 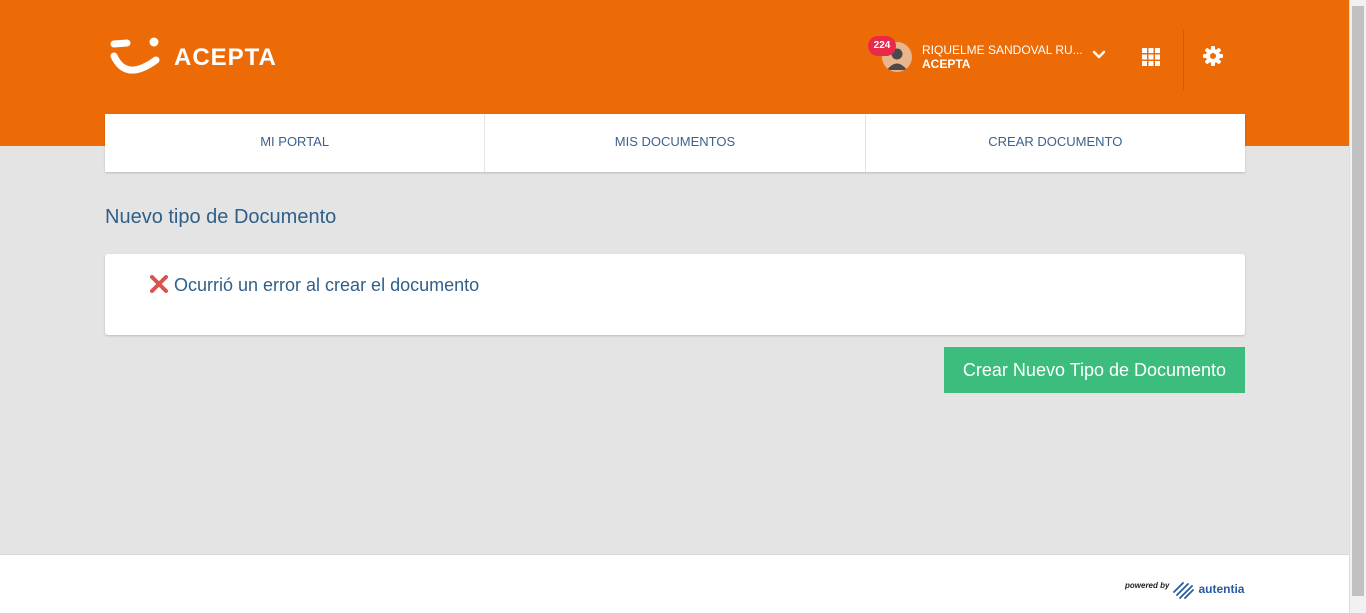 What do you see at coordinates (1358, 301) in the screenshot?
I see `scrollbar-thumb` at bounding box center [1358, 301].